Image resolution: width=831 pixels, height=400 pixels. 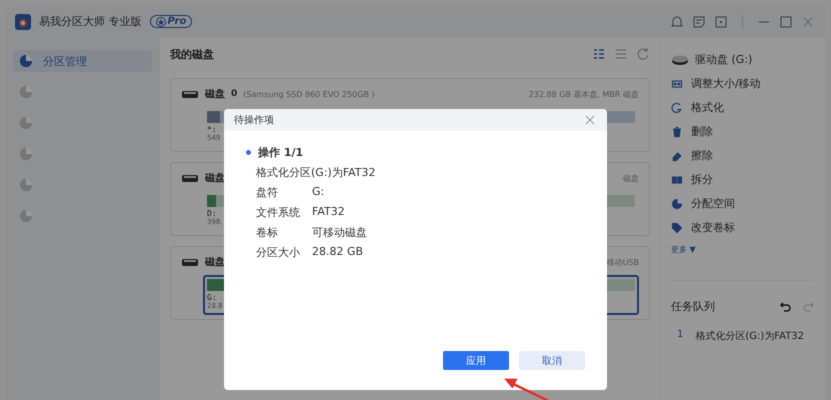 What do you see at coordinates (267, 232) in the screenshot?
I see `property-label: 卷标` at bounding box center [267, 232].